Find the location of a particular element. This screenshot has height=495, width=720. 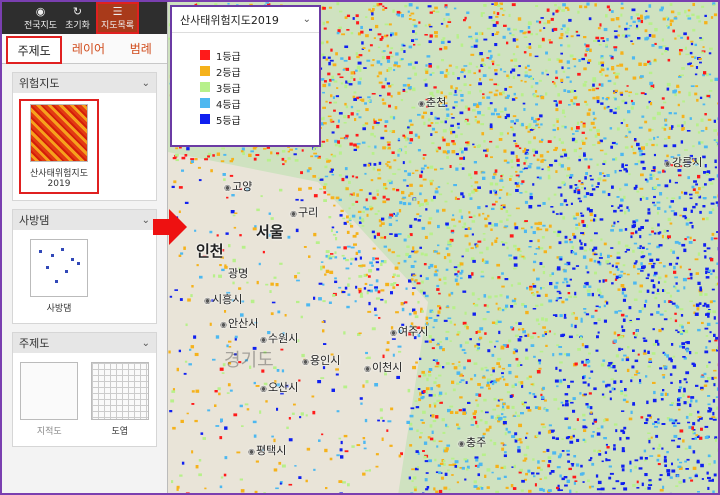

legend-item-label: 2등급 is located at coordinates (228, 73).